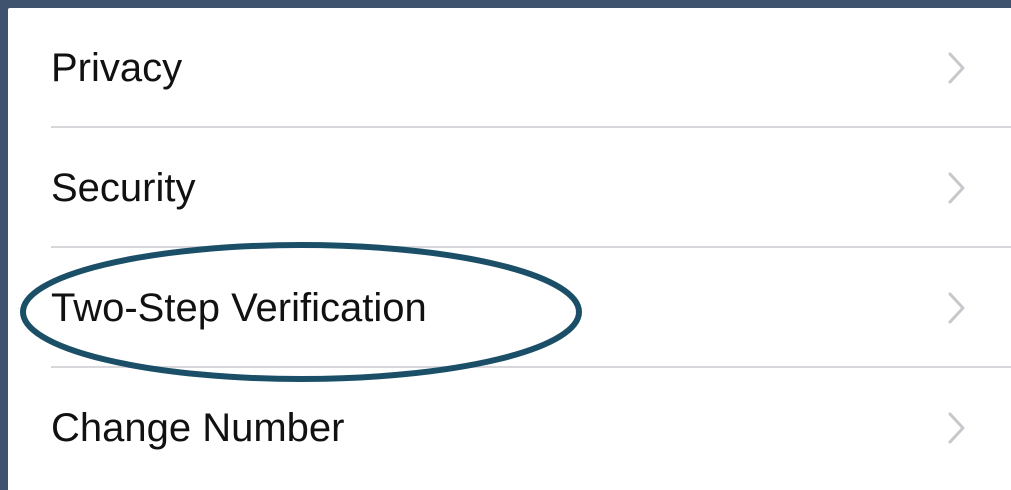 This screenshot has height=490, width=1011. I want to click on settings-item-label: Privacy, so click(117, 68).